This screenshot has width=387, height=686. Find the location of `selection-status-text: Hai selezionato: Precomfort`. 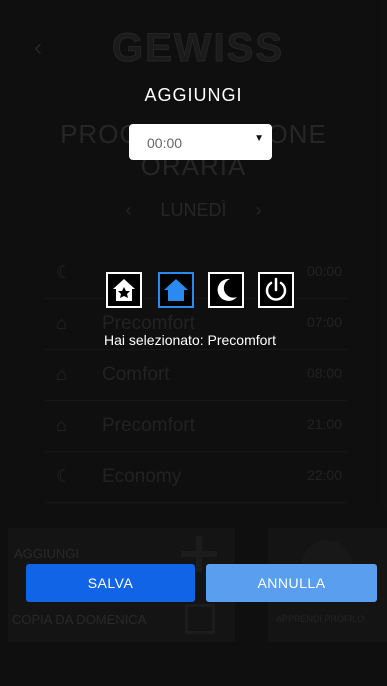

selection-status-text: Hai selezionato: Precomfort is located at coordinates (190, 340).